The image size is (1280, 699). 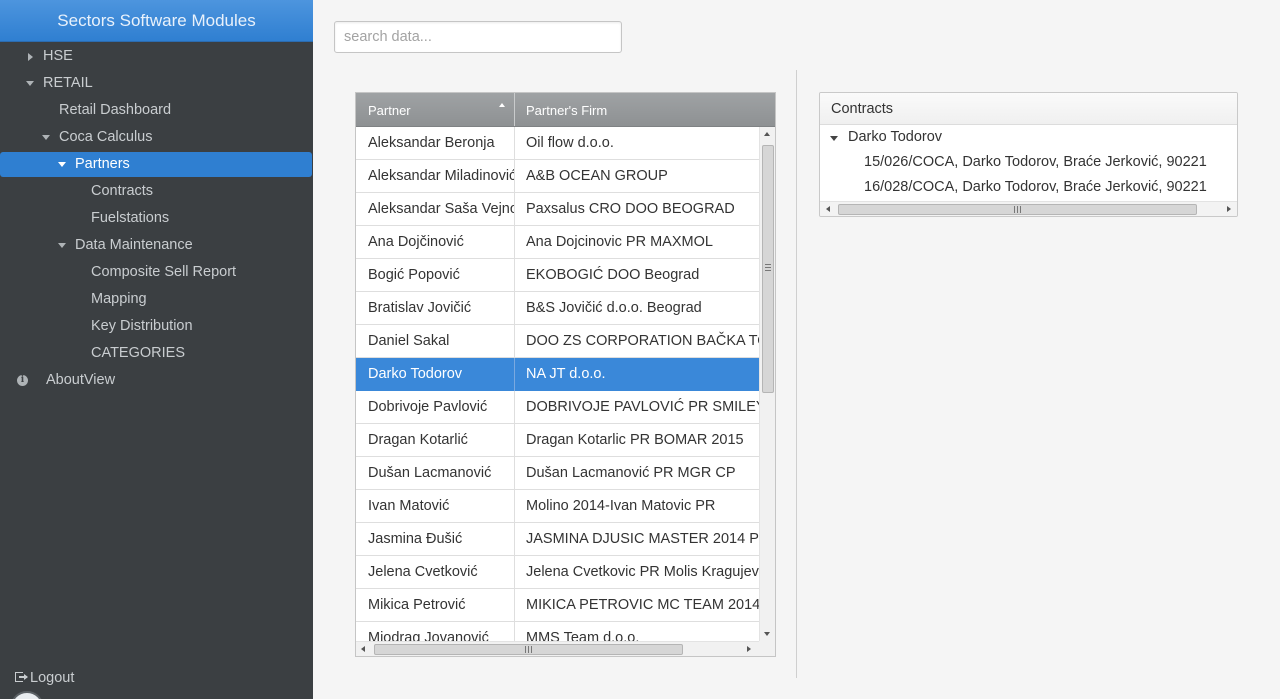 I want to click on table-row: Aleksandar Beronja Oil flow d.o.o., so click(x=557, y=143).